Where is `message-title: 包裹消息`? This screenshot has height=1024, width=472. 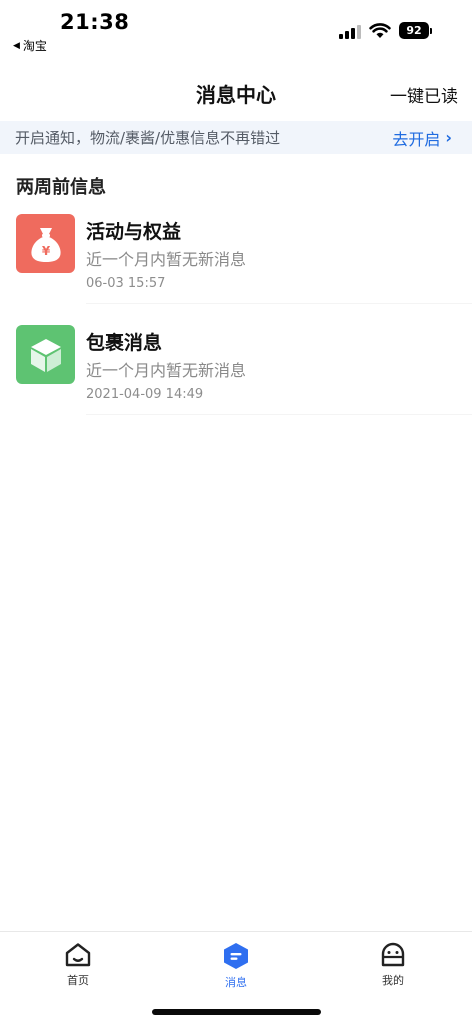
message-title: 包裹消息 is located at coordinates (124, 343).